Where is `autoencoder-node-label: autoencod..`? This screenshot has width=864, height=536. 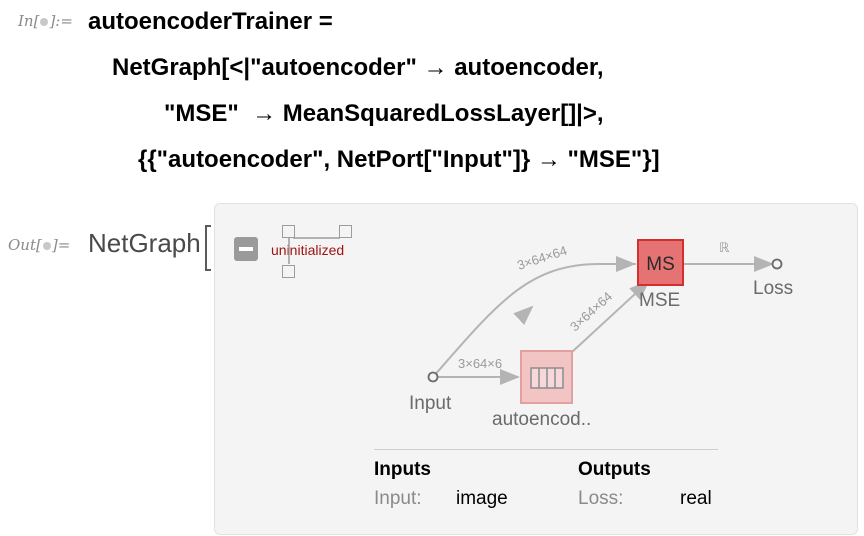 autoencoder-node-label: autoencod.. is located at coordinates (542, 419).